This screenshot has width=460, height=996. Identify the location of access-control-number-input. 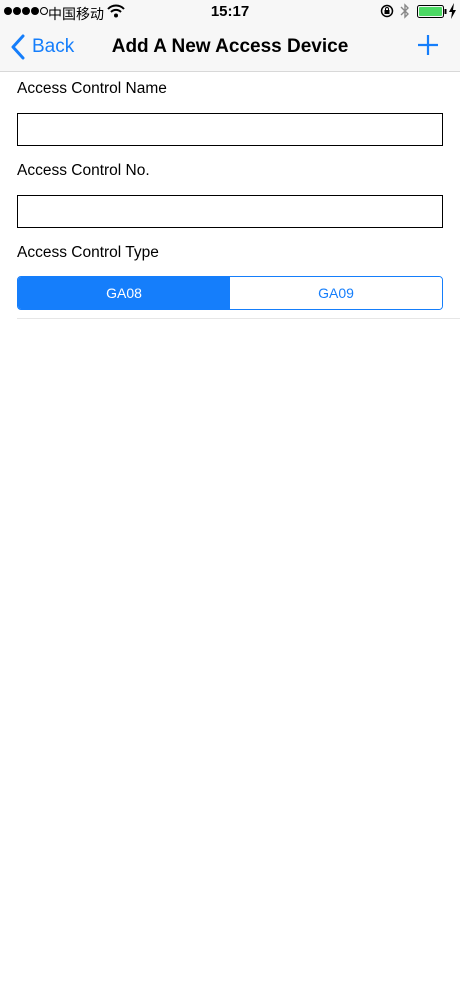
(230, 211).